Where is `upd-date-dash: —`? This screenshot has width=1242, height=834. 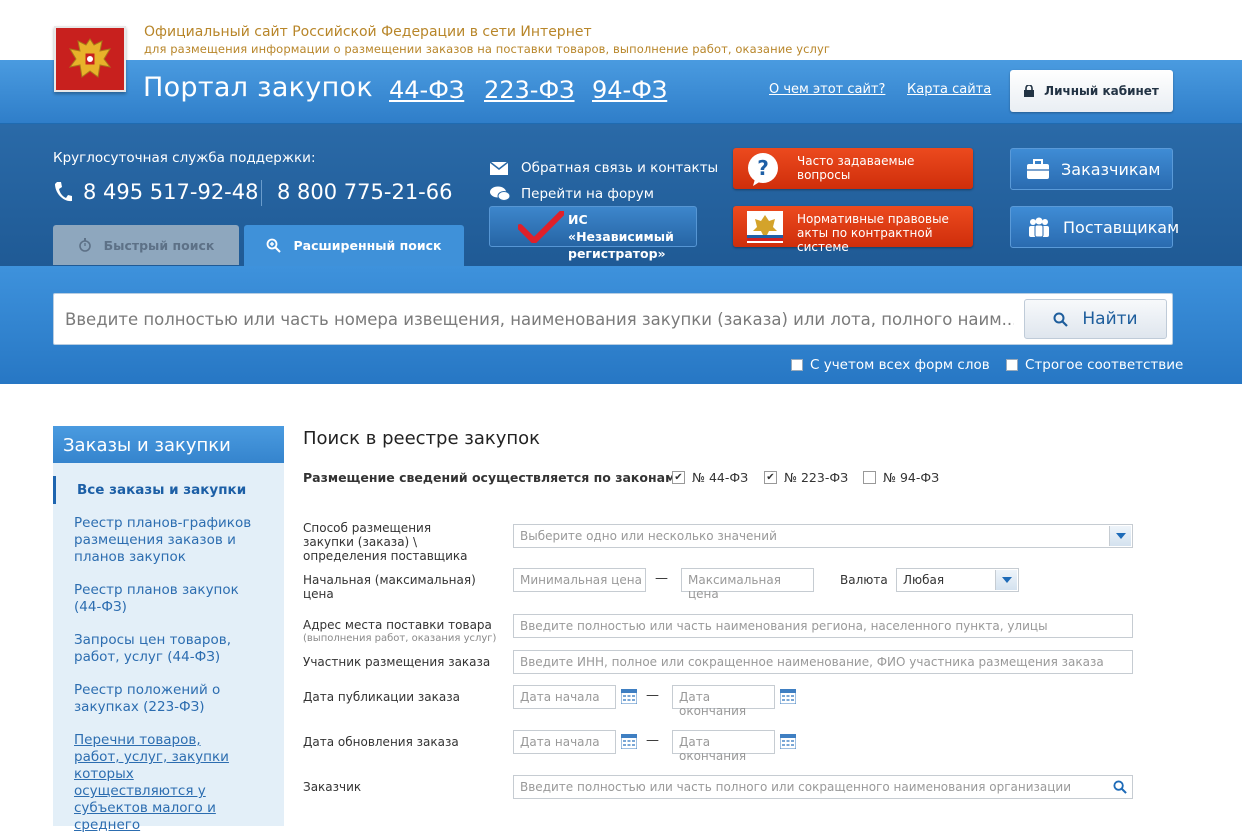 upd-date-dash: — is located at coordinates (652, 740).